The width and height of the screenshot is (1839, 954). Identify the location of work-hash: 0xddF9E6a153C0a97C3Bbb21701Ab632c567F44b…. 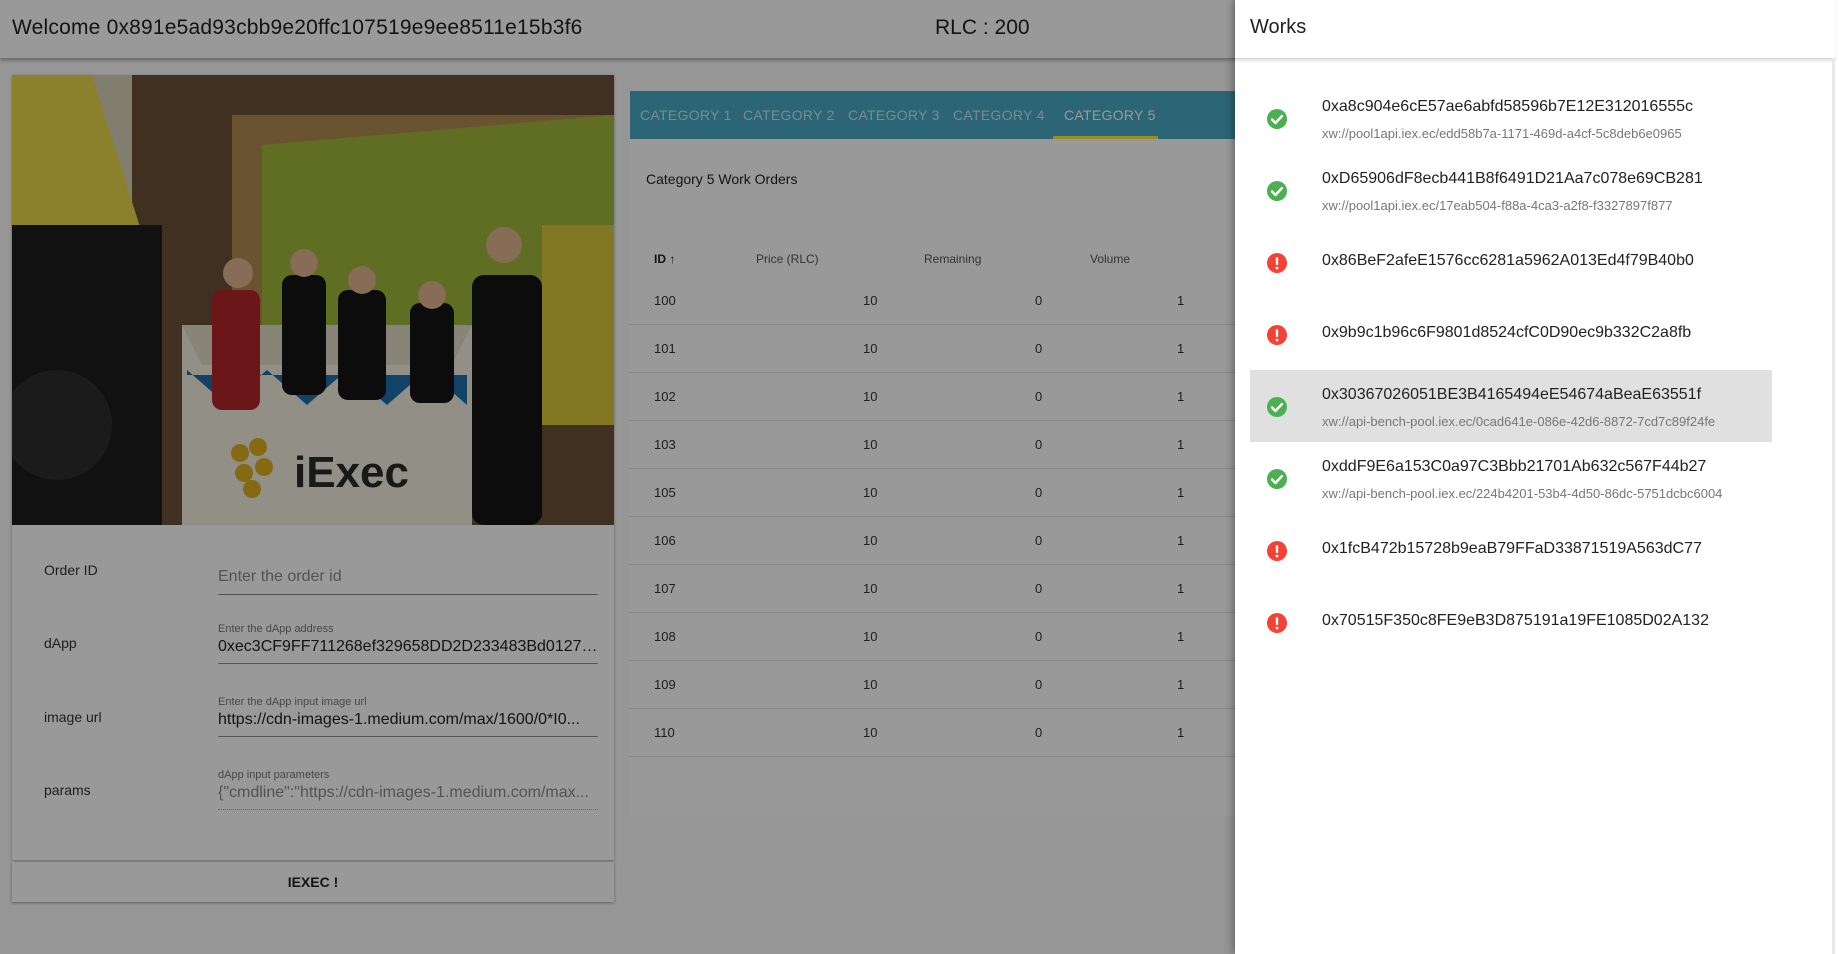
(1514, 466).